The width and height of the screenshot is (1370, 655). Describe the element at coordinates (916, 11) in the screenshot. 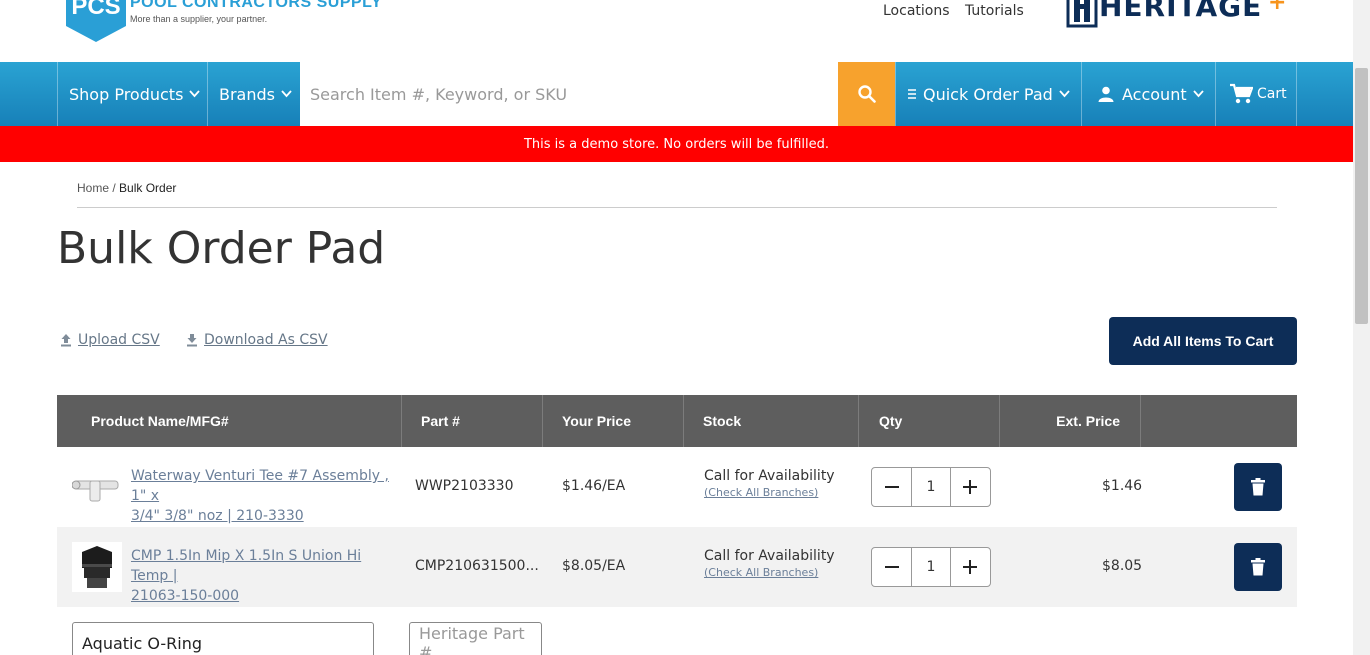

I see `locations-link: Locations` at that location.